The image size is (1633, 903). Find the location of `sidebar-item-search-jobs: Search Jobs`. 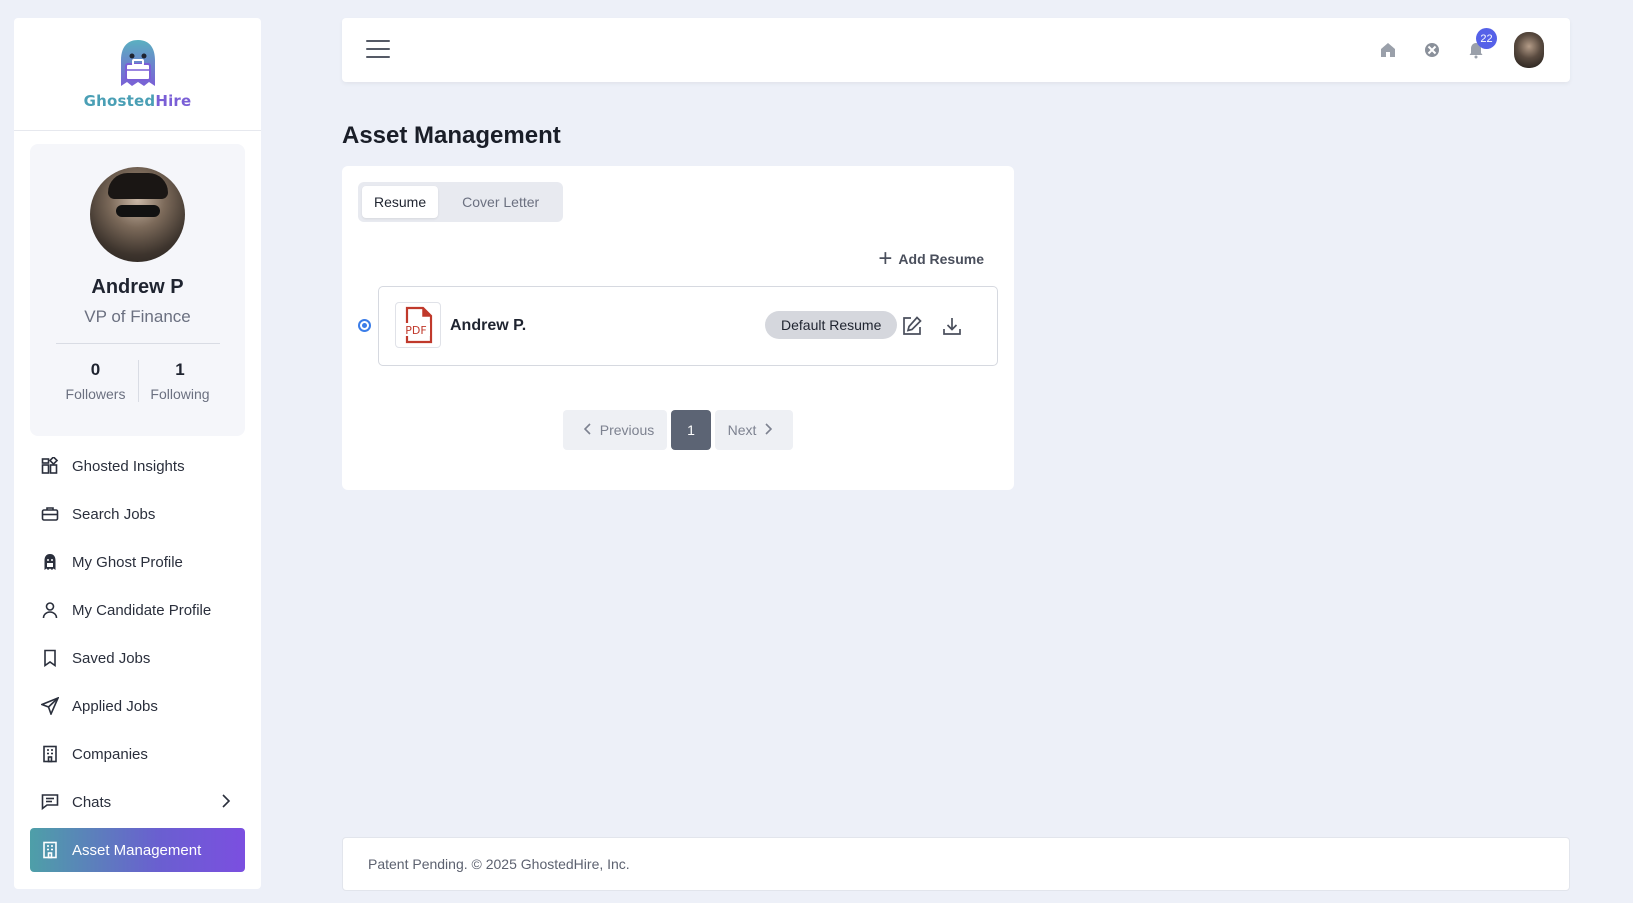

sidebar-item-search-jobs: Search Jobs is located at coordinates (137, 514).